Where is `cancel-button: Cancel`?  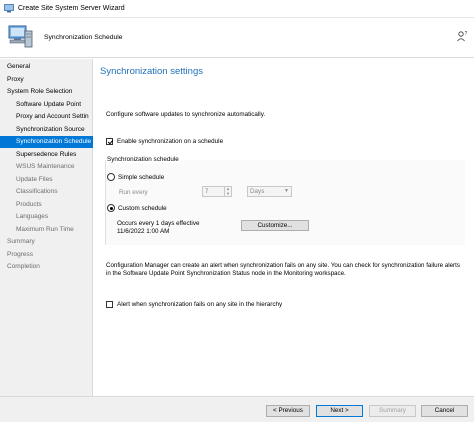
cancel-button: Cancel is located at coordinates (444, 411).